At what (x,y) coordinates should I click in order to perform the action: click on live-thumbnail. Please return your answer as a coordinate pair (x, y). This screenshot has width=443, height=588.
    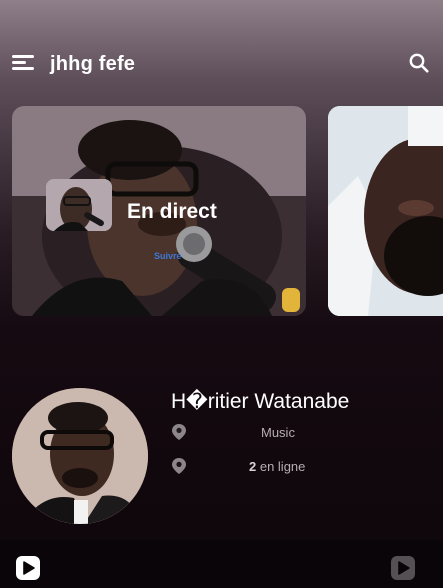
    Looking at the image, I should click on (79, 205).